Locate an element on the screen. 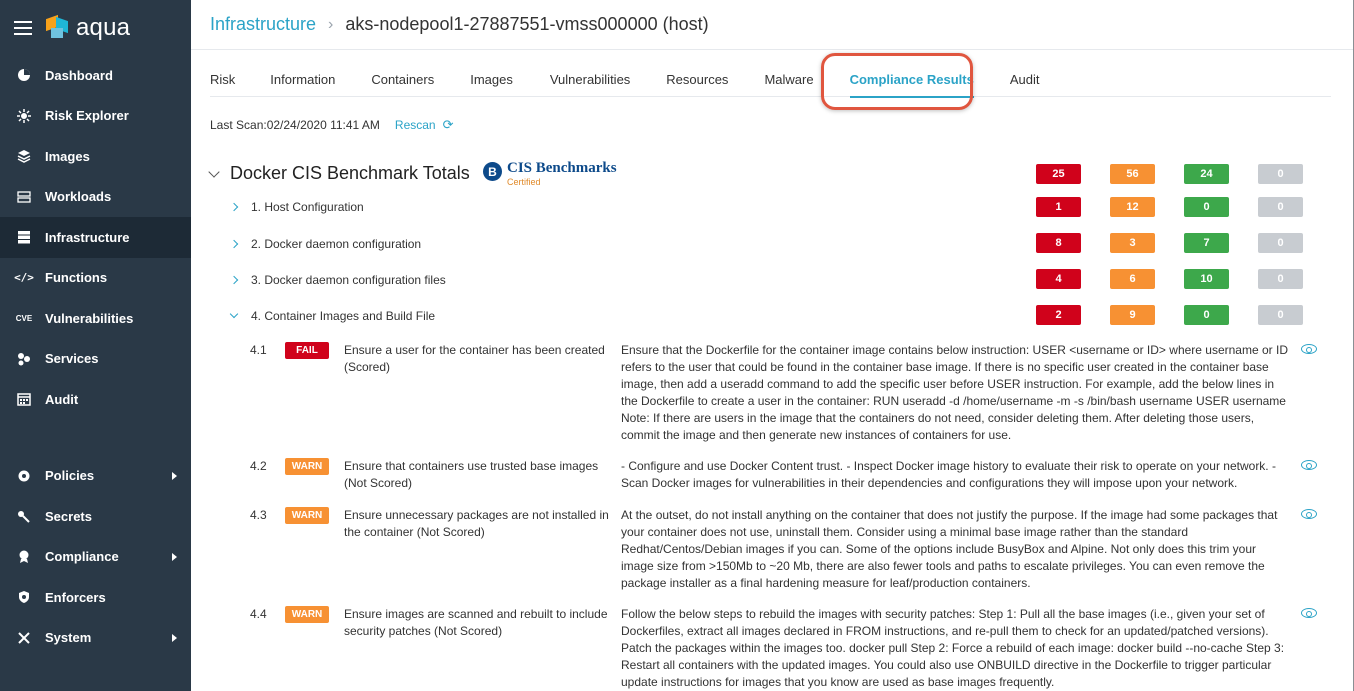 The image size is (1354, 691). workloads-icon is located at coordinates (24, 197).